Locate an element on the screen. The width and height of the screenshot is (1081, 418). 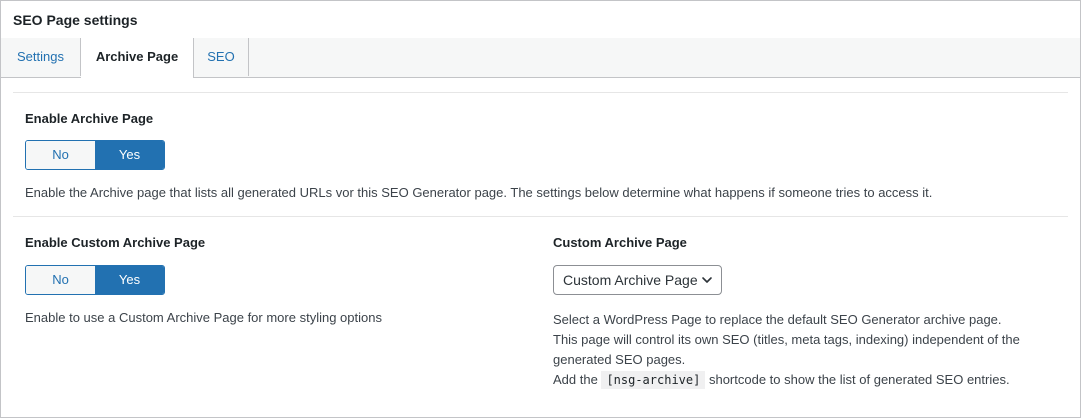
custom-archive-page-select: Custom Archive Page is located at coordinates (637, 280).